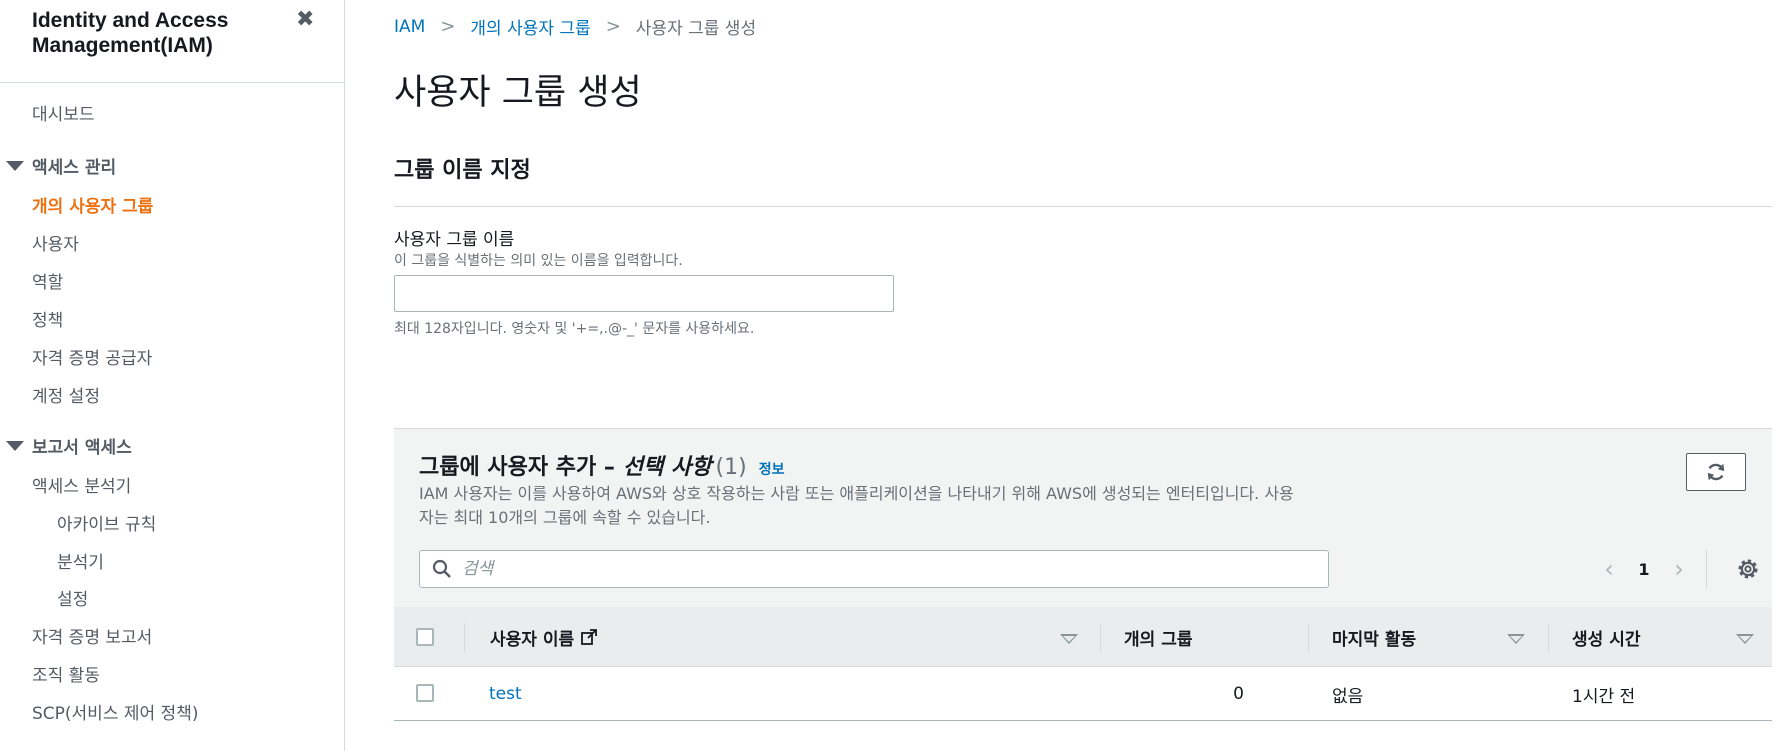  Describe the element at coordinates (1604, 696) in the screenshot. I see `cell-created-time: 1시간 전` at that location.